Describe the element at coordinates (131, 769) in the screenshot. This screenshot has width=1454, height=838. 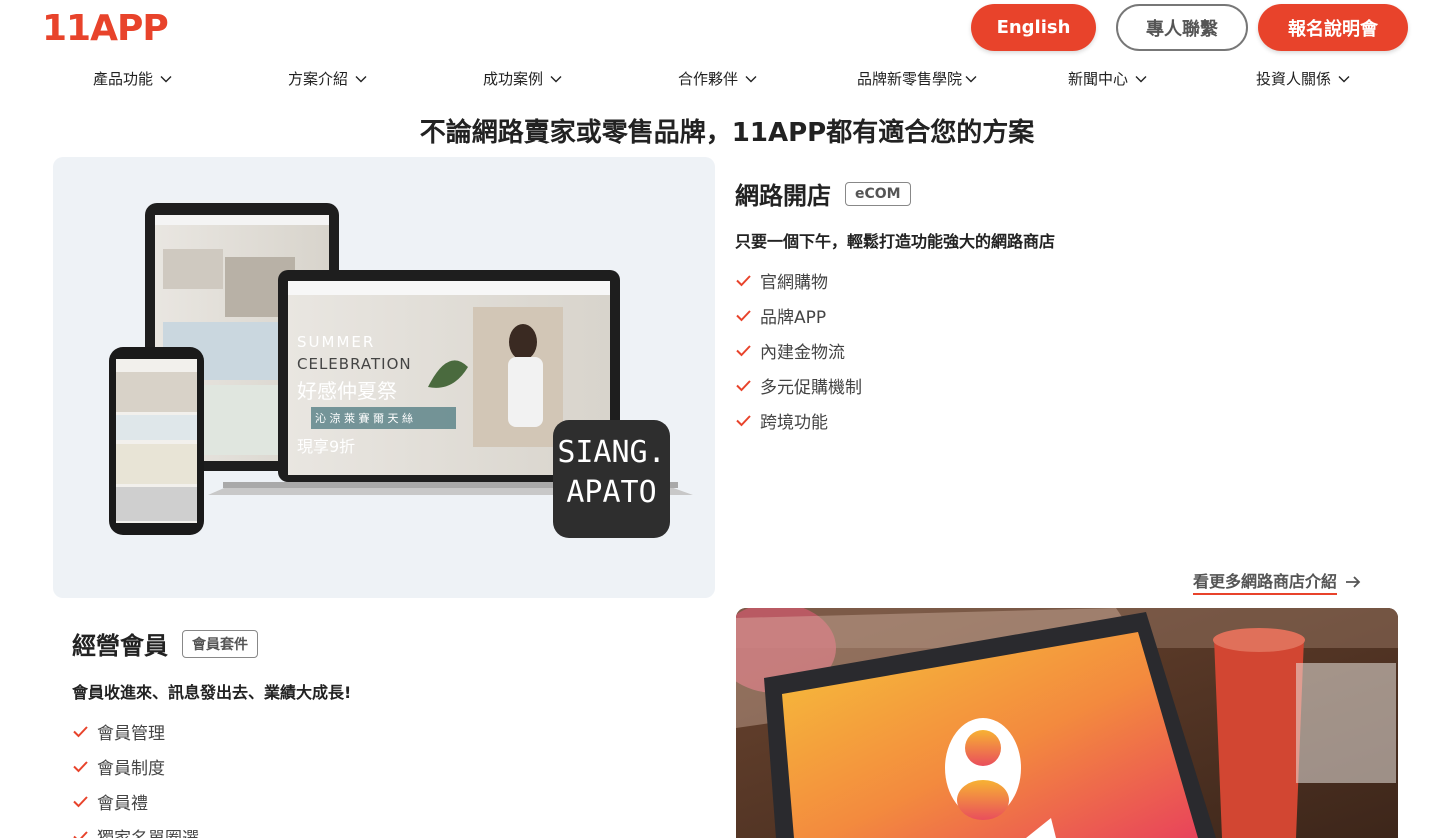
I see `feature-label: 會員制度` at that location.